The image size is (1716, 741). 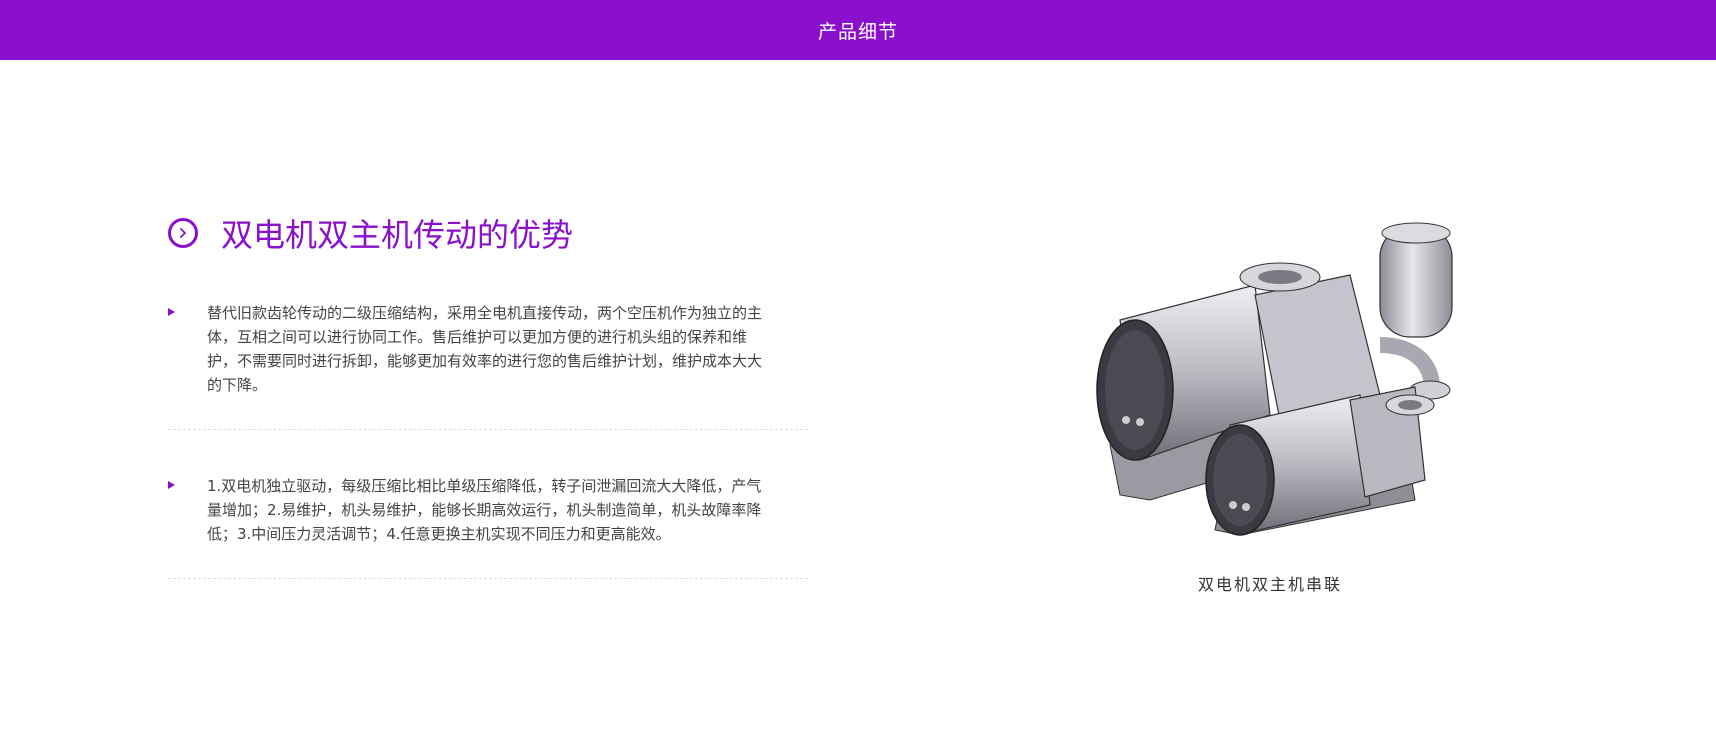 I want to click on header-bar: 产品细节, so click(x=858, y=30).